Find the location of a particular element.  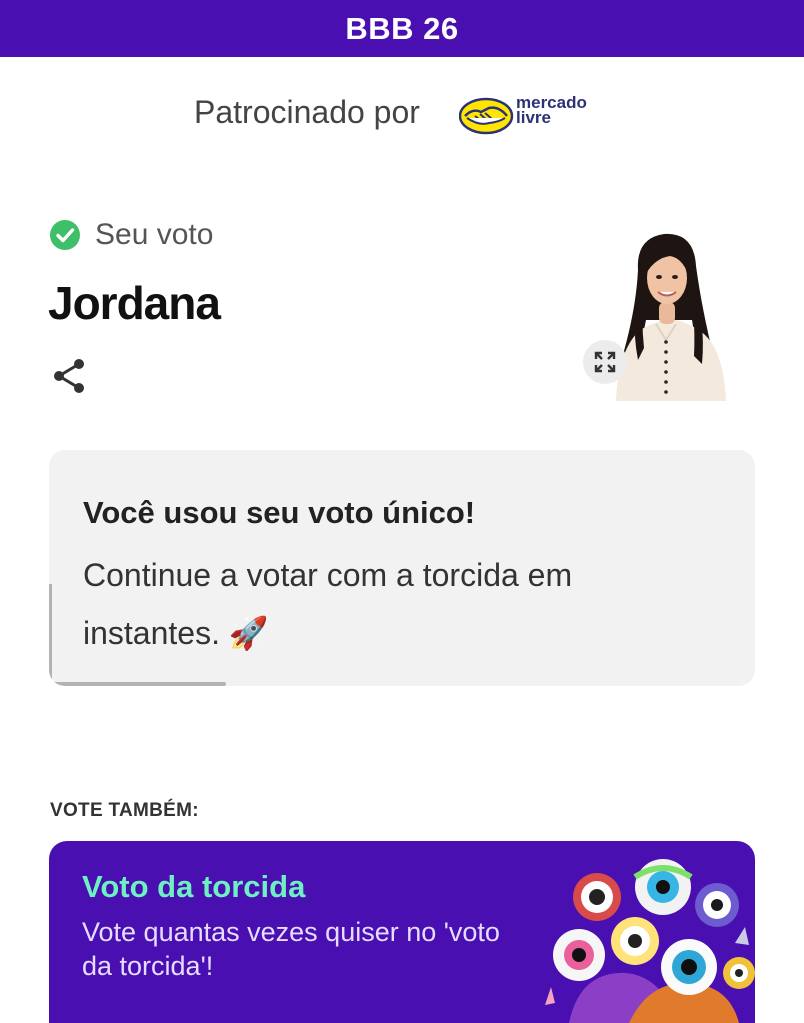

countdown-progress-bar is located at coordinates (402, 684).